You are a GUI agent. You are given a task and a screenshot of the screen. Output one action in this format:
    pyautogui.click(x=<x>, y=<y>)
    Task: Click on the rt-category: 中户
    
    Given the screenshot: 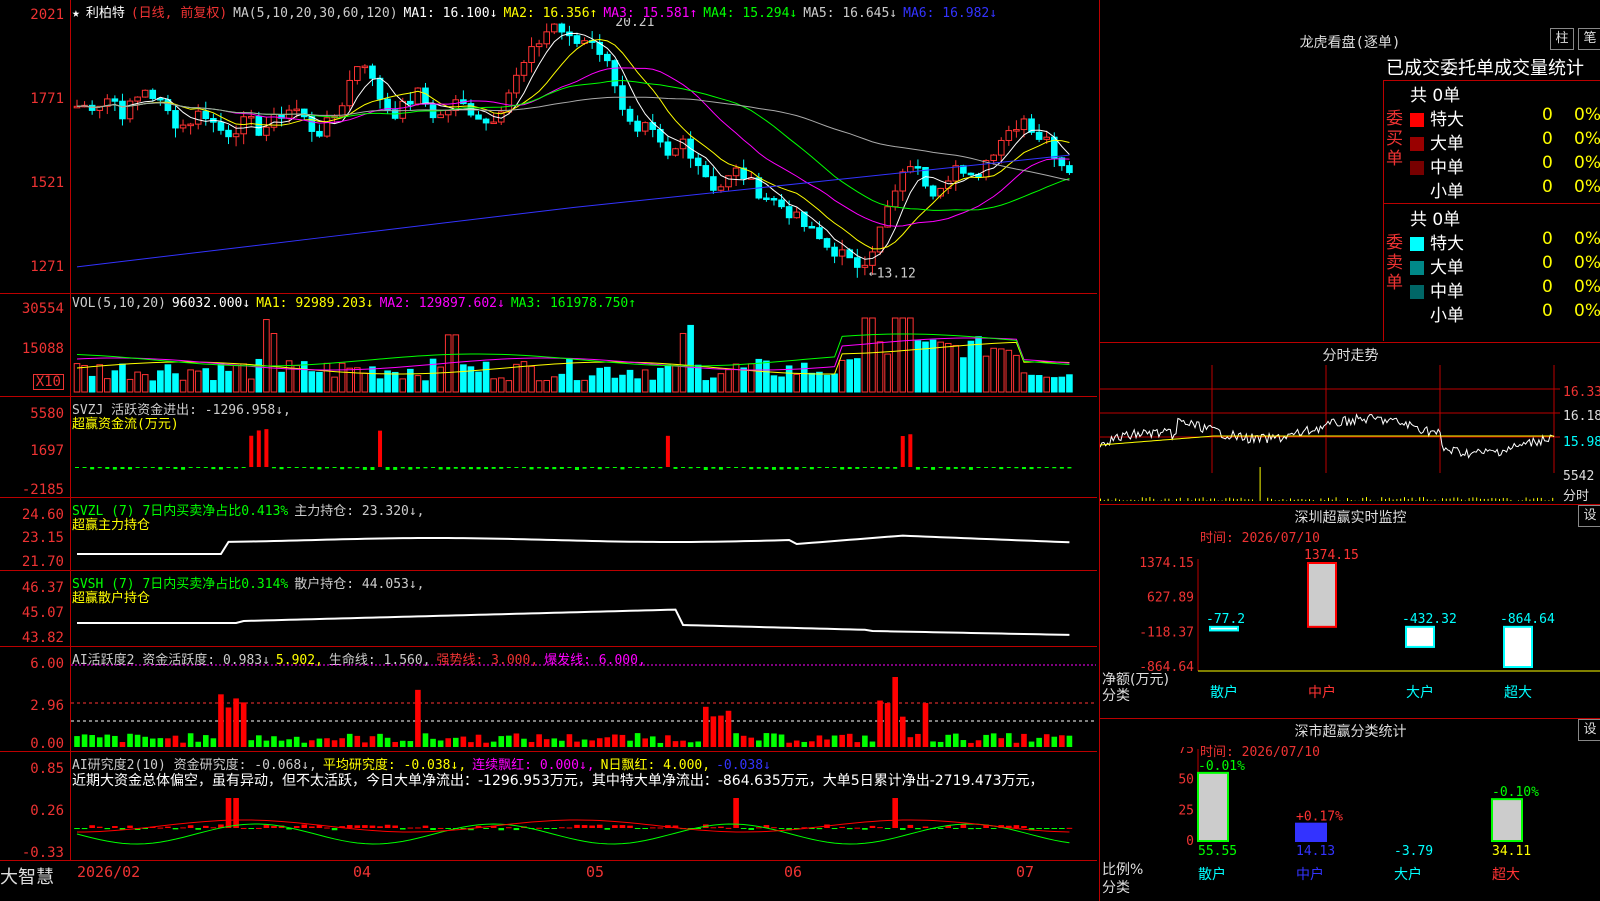 What is the action you would take?
    pyautogui.click(x=1322, y=692)
    